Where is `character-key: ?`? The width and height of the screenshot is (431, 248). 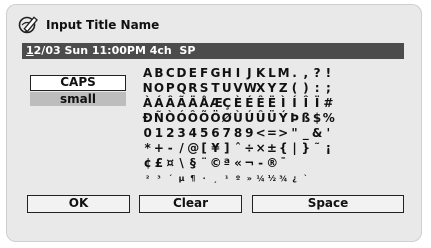
character-key: ? is located at coordinates (316, 73).